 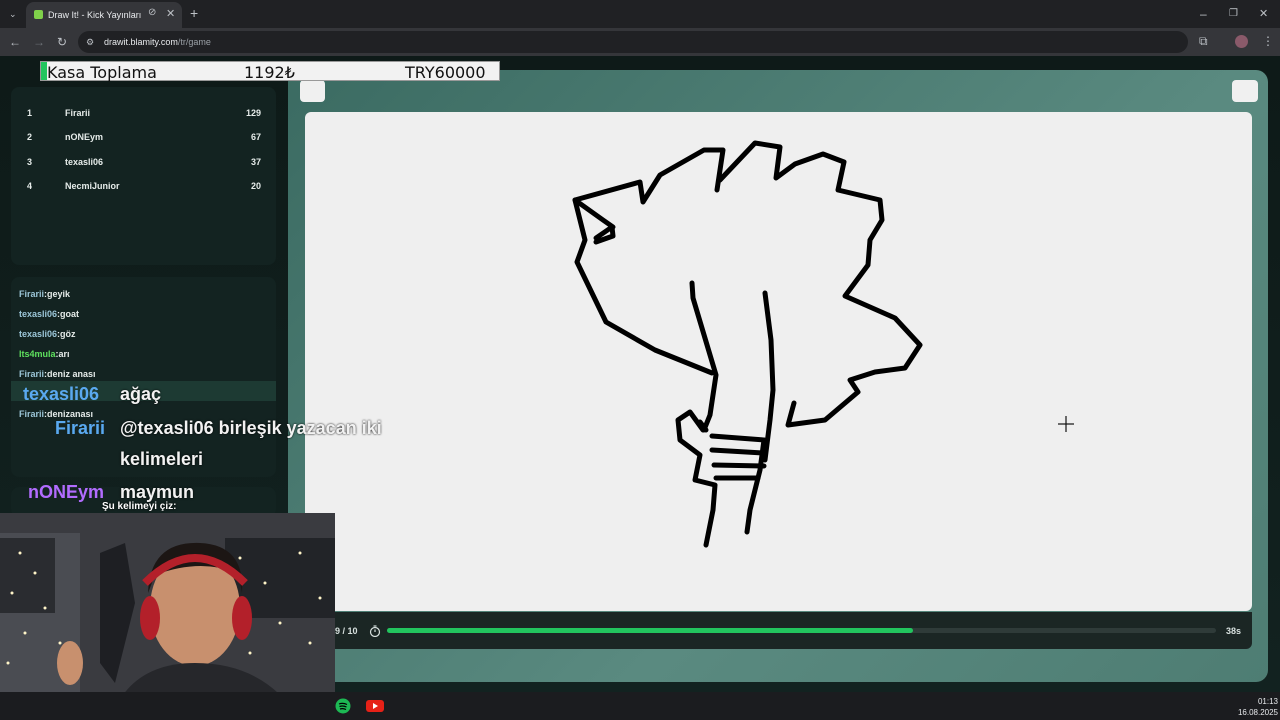 What do you see at coordinates (38, 14) in the screenshot?
I see `tab-favicon-icon` at bounding box center [38, 14].